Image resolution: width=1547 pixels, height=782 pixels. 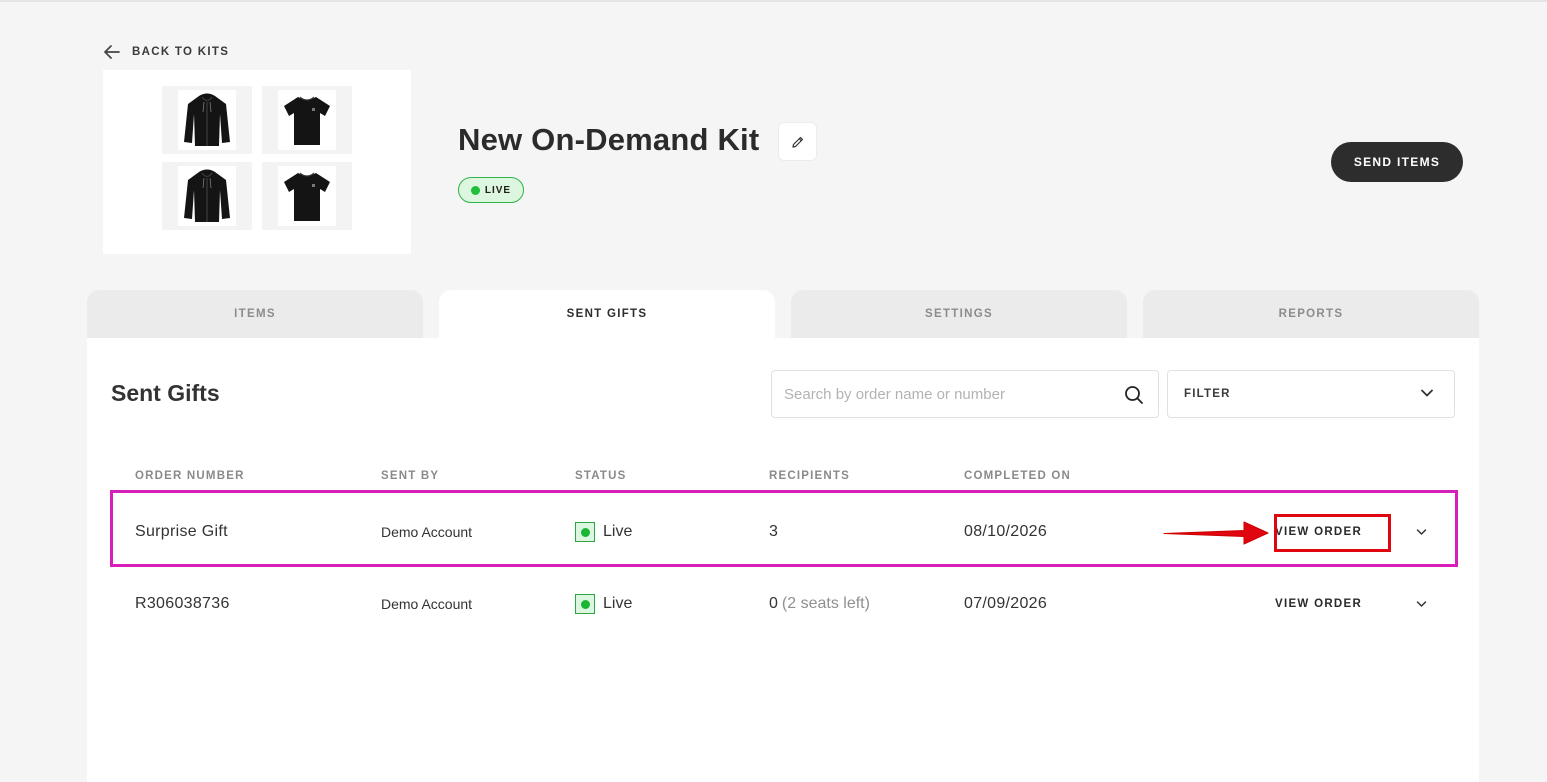 I want to click on recipients-count: 3, so click(x=773, y=532).